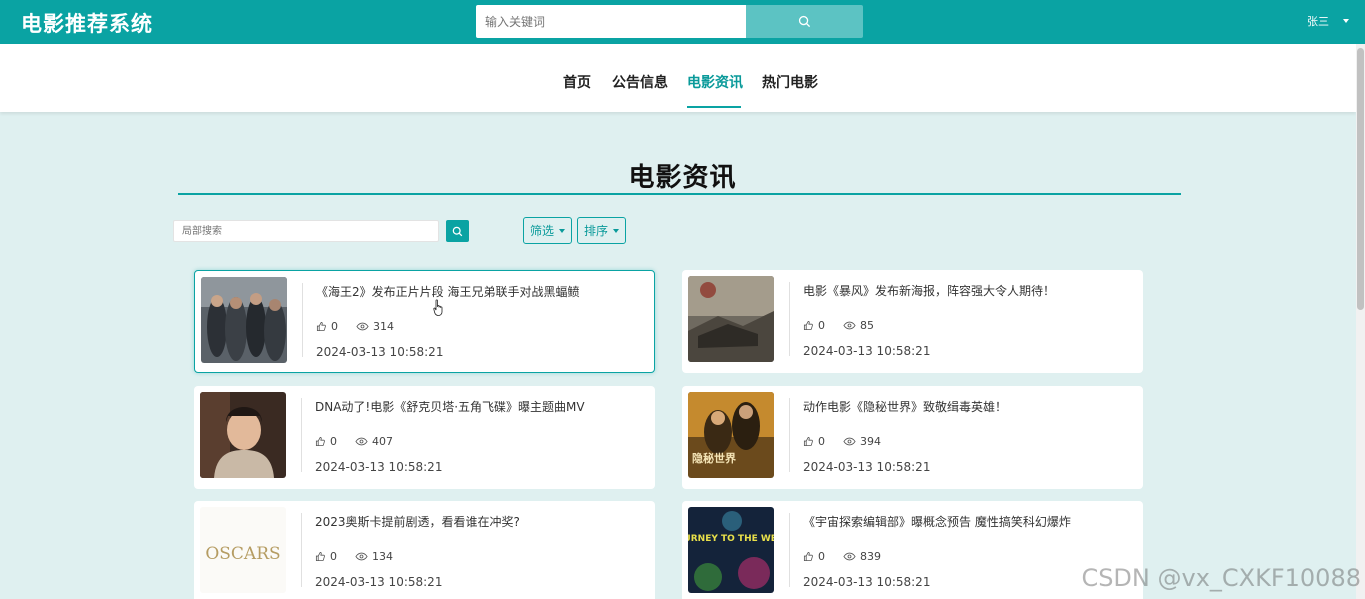 The height and width of the screenshot is (599, 1365). What do you see at coordinates (611, 21) in the screenshot?
I see `search-input` at bounding box center [611, 21].